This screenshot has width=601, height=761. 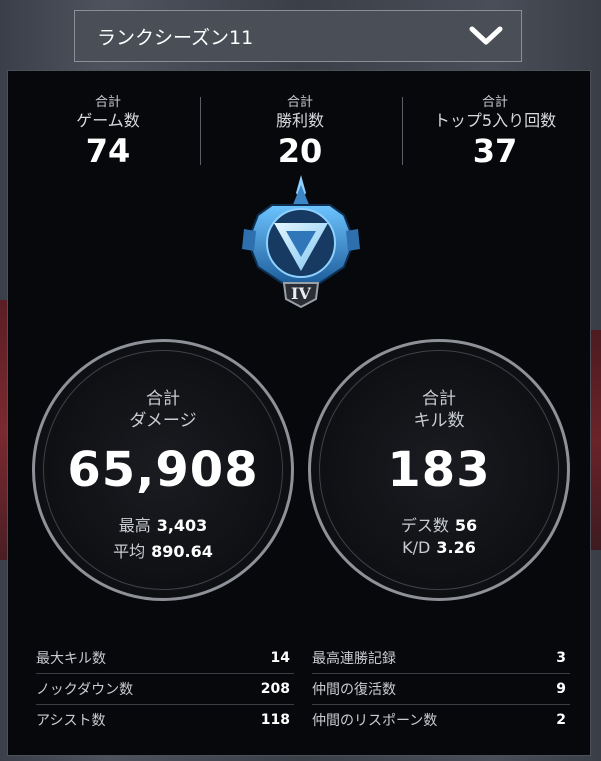 What do you see at coordinates (298, 36) in the screenshot?
I see `season-dropdown: ランクシーズン11` at bounding box center [298, 36].